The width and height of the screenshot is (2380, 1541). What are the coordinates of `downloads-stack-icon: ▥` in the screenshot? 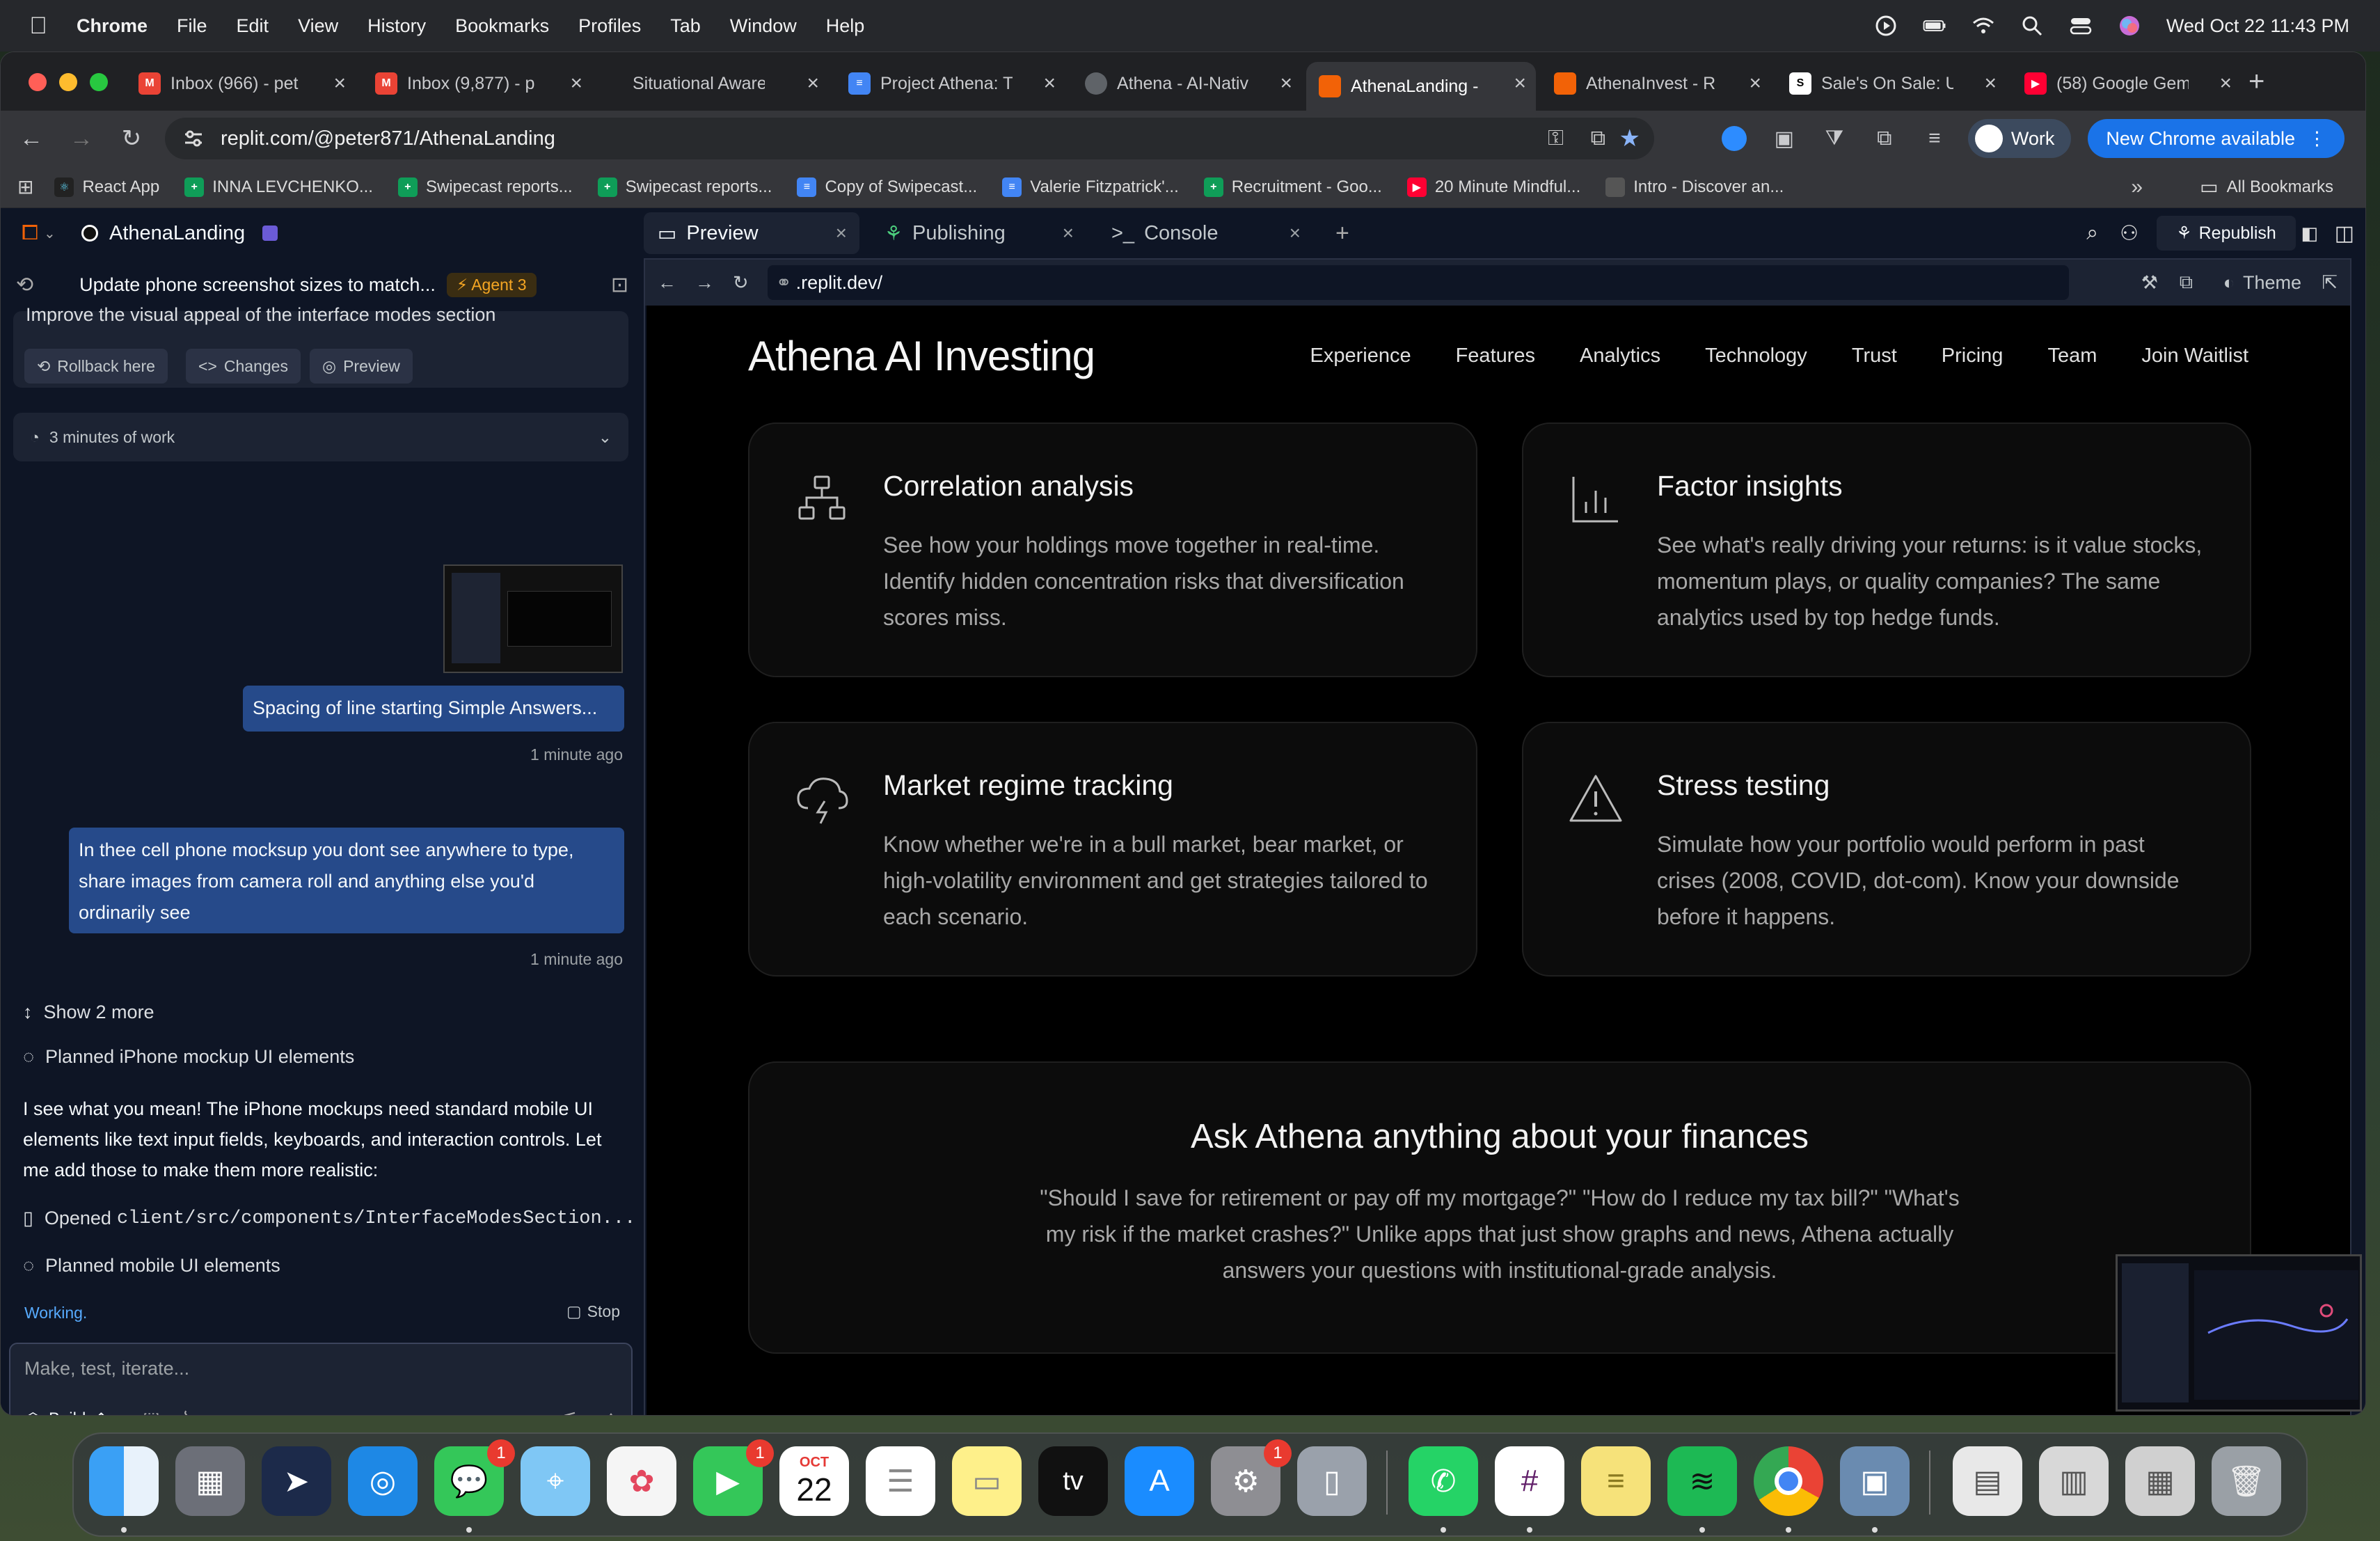 It's located at (2074, 1481).